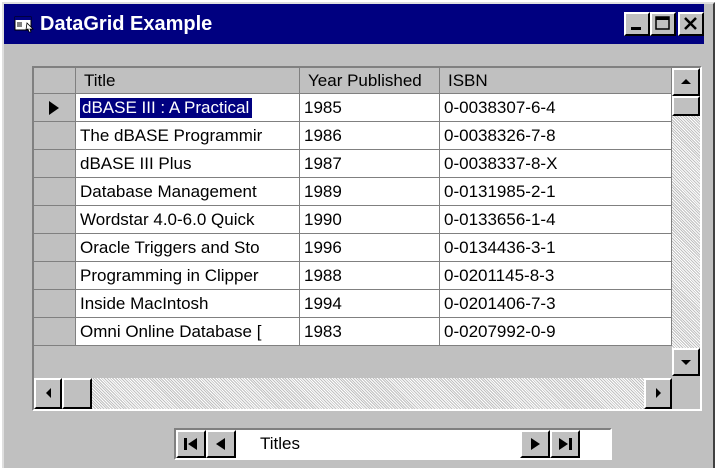  I want to click on close-button, so click(691, 24).